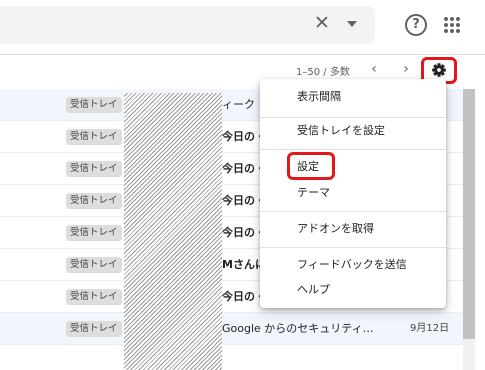 This screenshot has height=370, width=485. I want to click on mail-date: 9月12日, so click(430, 328).